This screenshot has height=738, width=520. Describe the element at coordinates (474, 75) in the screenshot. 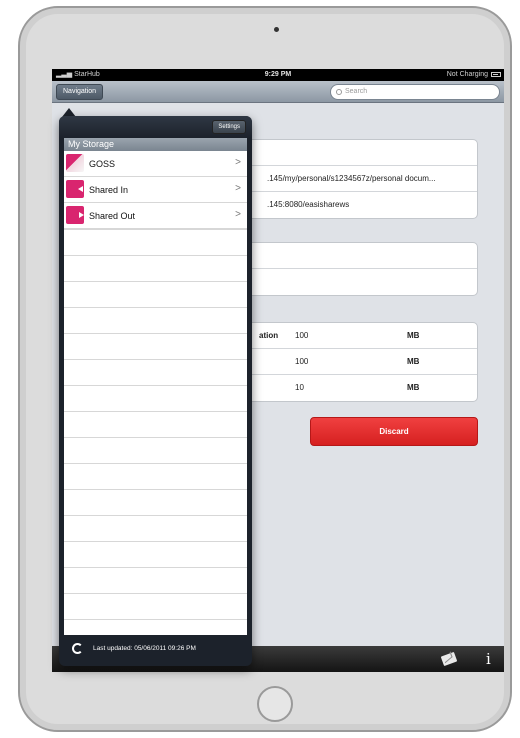

I see `status-battery: Not Charging` at that location.